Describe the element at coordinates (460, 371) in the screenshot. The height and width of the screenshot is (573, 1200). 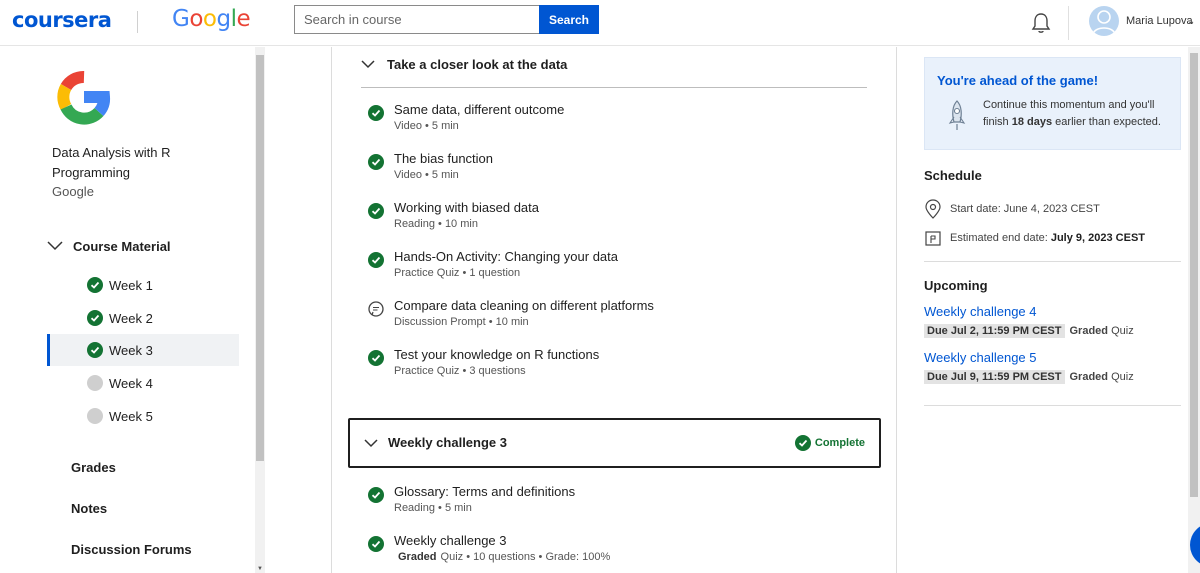
I see `item-meta: Practice Quiz • 3 questions` at that location.